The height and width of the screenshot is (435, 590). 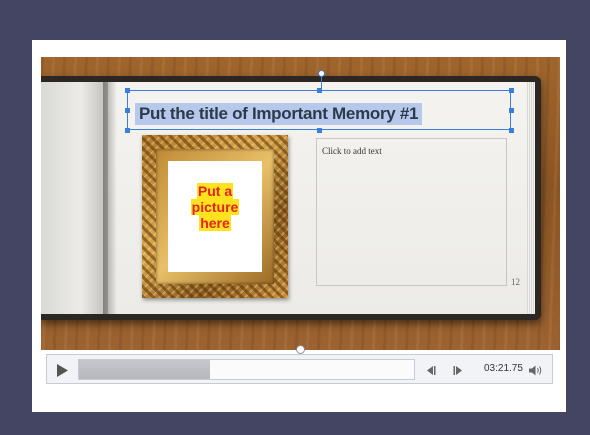 I want to click on resize-handle-top-left, so click(x=127, y=90).